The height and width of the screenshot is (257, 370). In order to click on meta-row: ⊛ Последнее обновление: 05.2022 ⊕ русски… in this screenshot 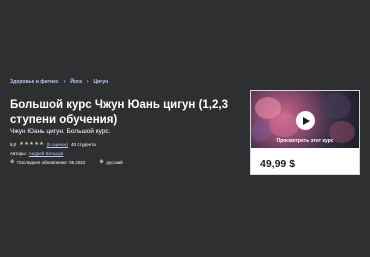, I will do `click(66, 162)`.